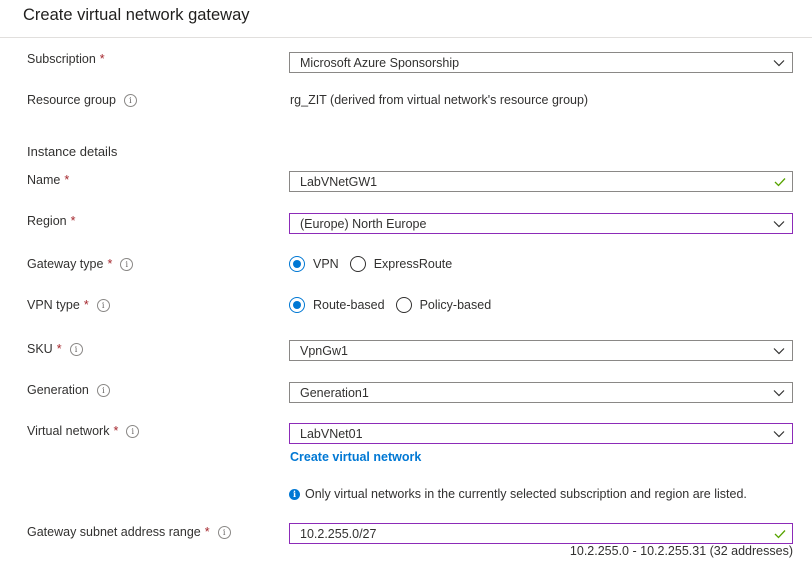  What do you see at coordinates (339, 181) in the screenshot?
I see `name-value: LabVNetGW1` at bounding box center [339, 181].